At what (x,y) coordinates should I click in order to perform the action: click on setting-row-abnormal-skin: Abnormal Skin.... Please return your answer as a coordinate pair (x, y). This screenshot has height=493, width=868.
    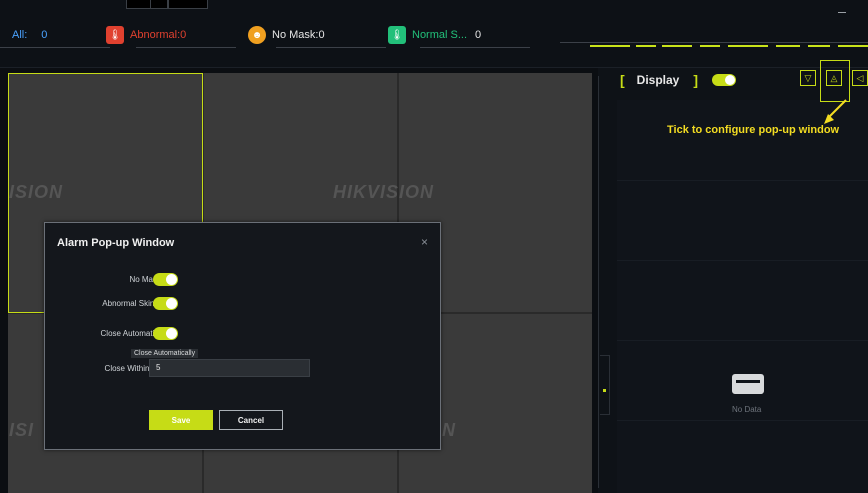
    Looking at the image, I should click on (243, 303).